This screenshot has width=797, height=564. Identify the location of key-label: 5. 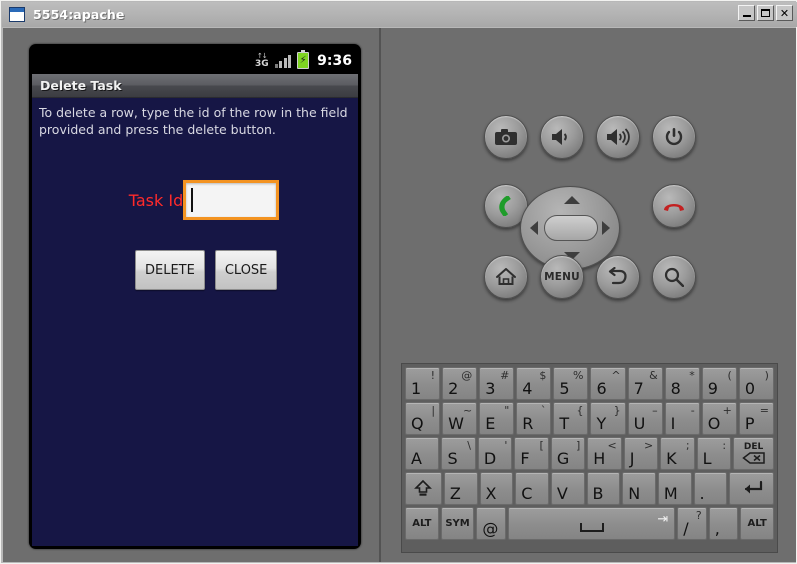
(564, 388).